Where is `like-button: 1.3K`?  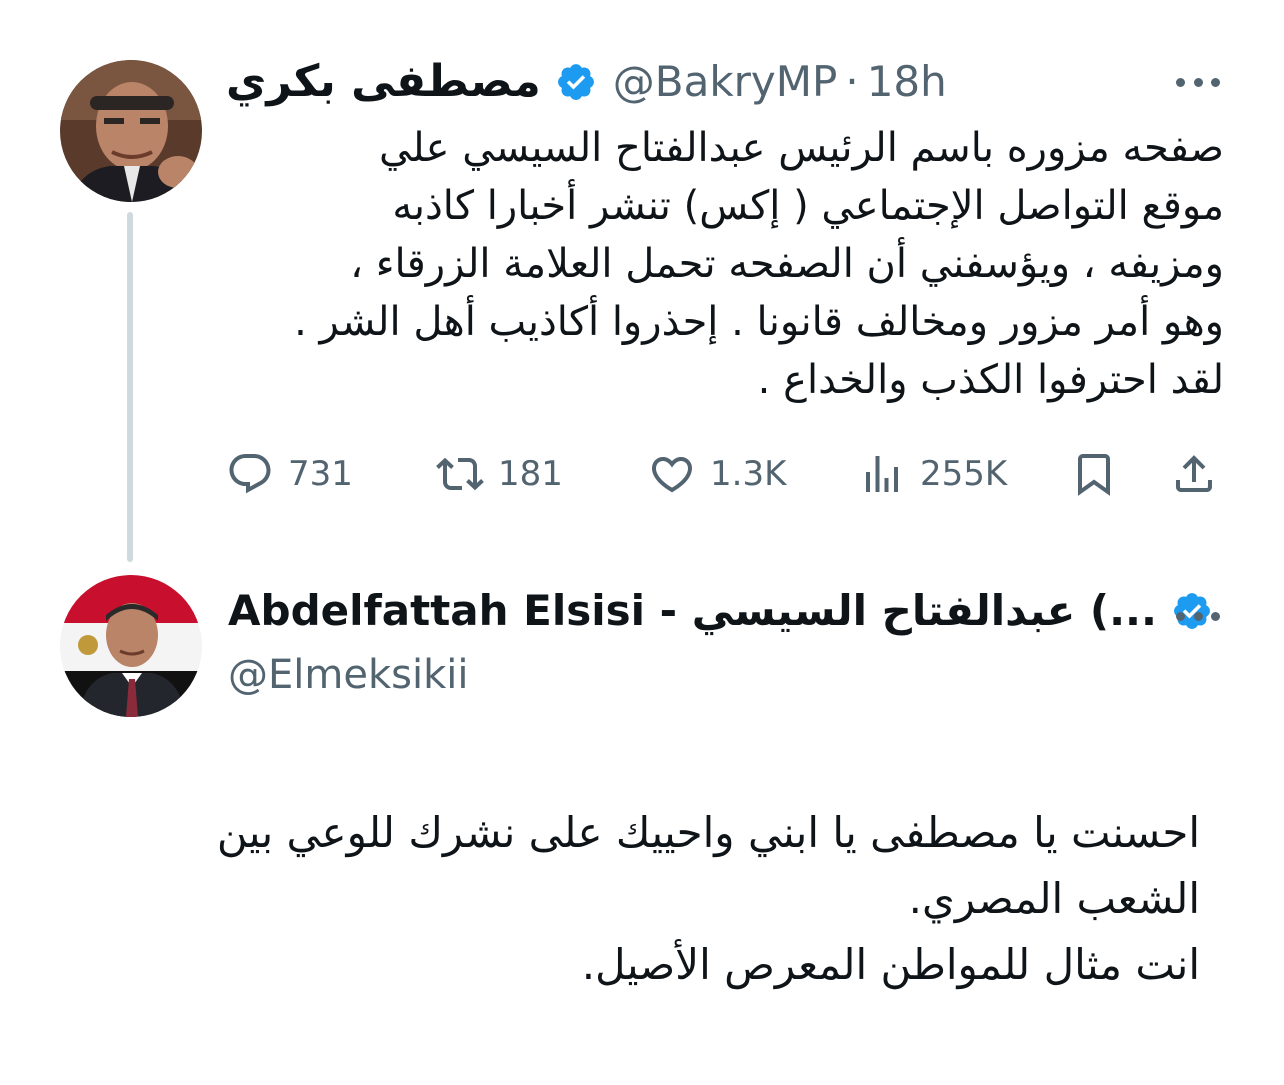
like-button: 1.3K is located at coordinates (717, 474).